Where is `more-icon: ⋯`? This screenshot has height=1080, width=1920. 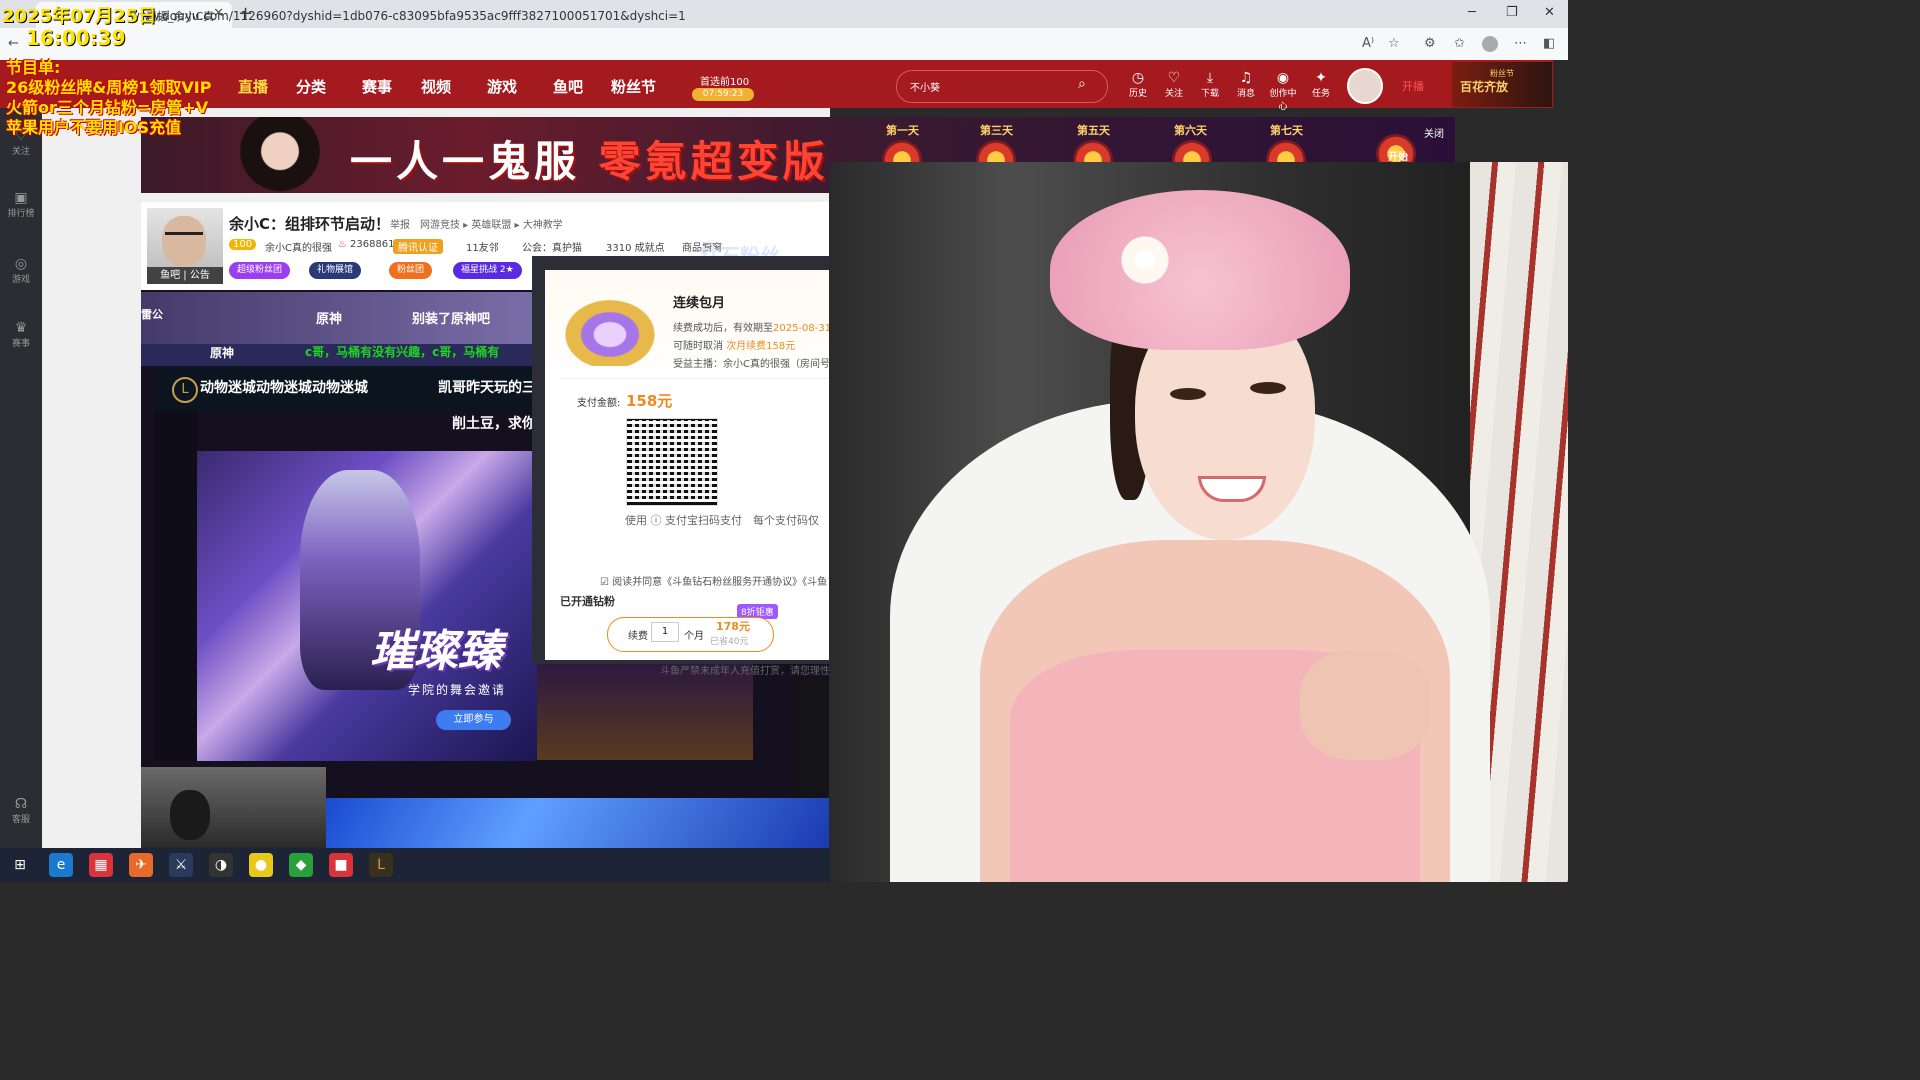 more-icon: ⋯ is located at coordinates (1520, 43).